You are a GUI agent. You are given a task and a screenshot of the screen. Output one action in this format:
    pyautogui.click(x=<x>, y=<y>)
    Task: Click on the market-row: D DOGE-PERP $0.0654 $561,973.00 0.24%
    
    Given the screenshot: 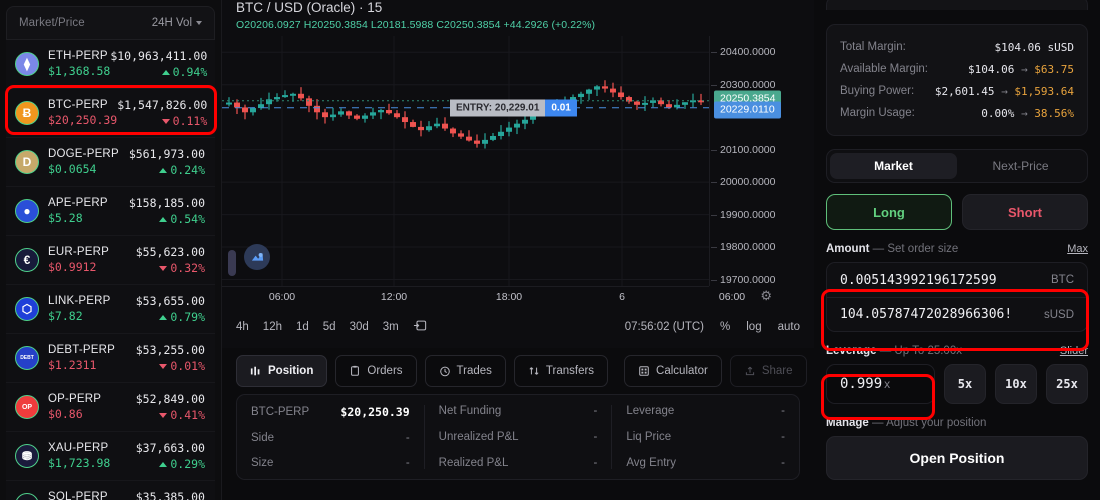 What is the action you would take?
    pyautogui.click(x=110, y=162)
    